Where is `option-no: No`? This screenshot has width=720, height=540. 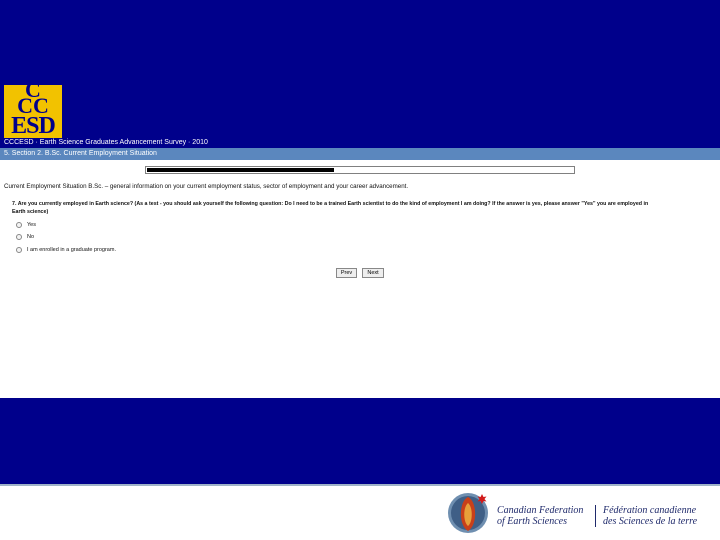
option-no: No is located at coordinates (25, 236).